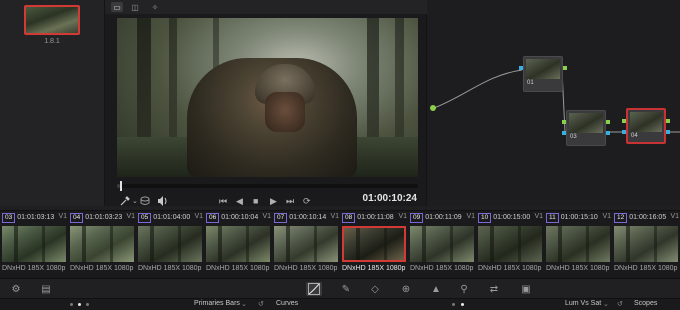 The image size is (680, 310). Describe the element at coordinates (255, 201) in the screenshot. I see `stop-icon: ■` at that location.